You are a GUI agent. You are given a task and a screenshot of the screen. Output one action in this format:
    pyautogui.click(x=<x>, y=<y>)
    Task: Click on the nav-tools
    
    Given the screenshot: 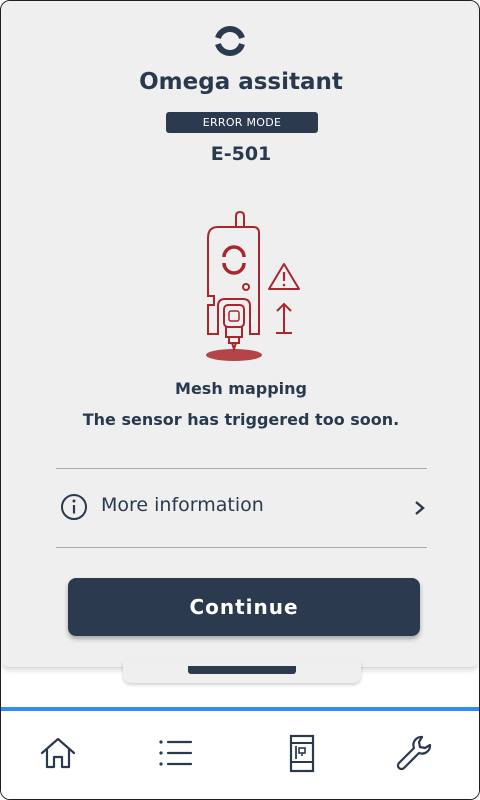 What is the action you would take?
    pyautogui.click(x=413, y=753)
    